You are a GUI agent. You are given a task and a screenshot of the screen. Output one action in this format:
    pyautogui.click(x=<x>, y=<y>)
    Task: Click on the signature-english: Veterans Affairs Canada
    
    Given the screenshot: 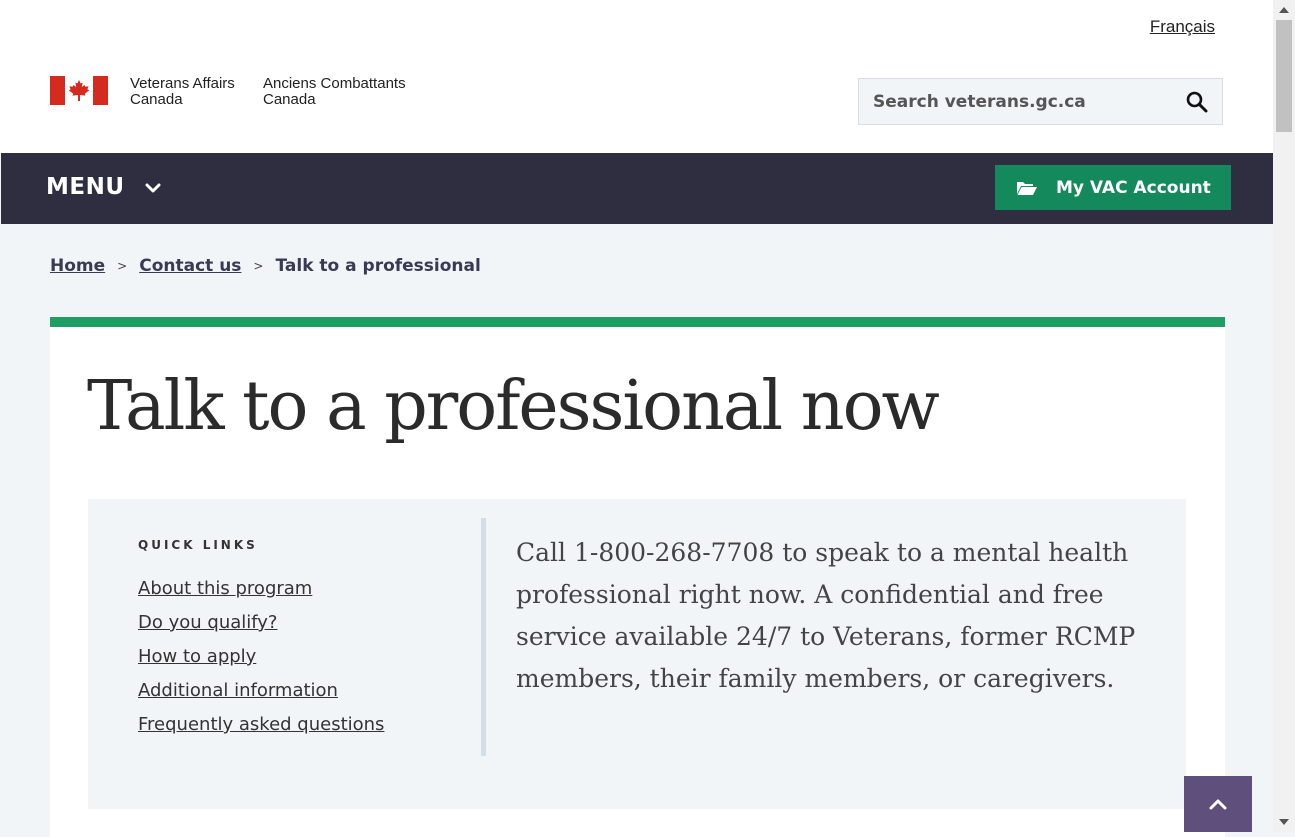 What is the action you would take?
    pyautogui.click(x=182, y=91)
    